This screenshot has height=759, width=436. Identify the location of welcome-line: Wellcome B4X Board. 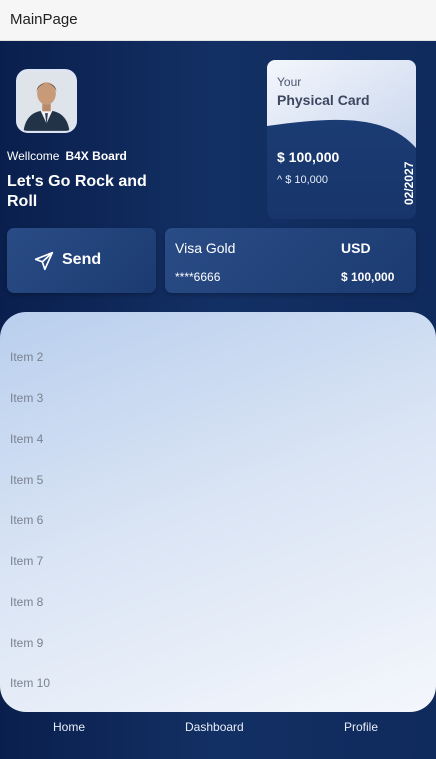
(67, 156).